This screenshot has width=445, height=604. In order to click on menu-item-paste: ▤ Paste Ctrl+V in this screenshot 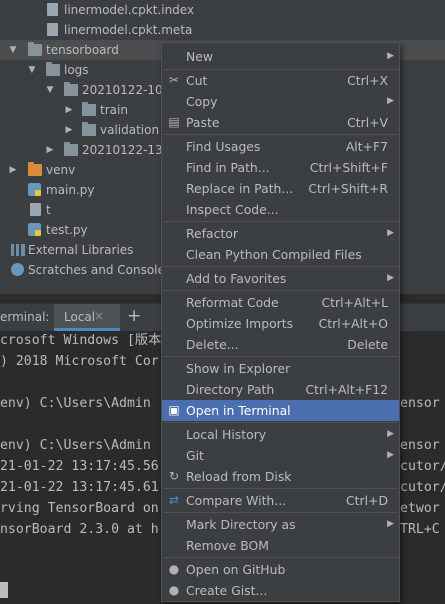, I will do `click(280, 122)`.